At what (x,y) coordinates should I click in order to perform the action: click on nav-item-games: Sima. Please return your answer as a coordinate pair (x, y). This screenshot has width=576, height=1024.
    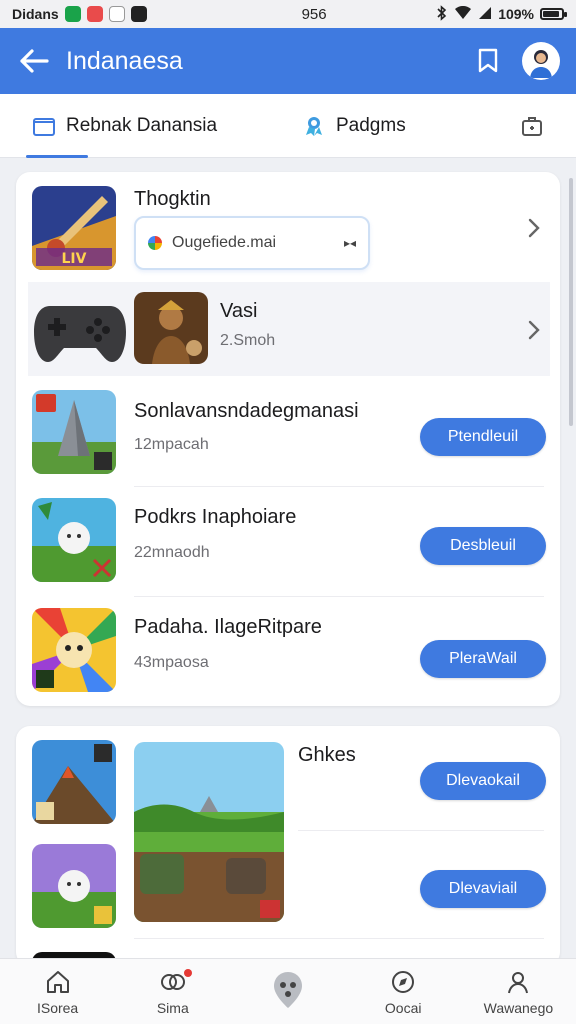
    Looking at the image, I should click on (172, 991).